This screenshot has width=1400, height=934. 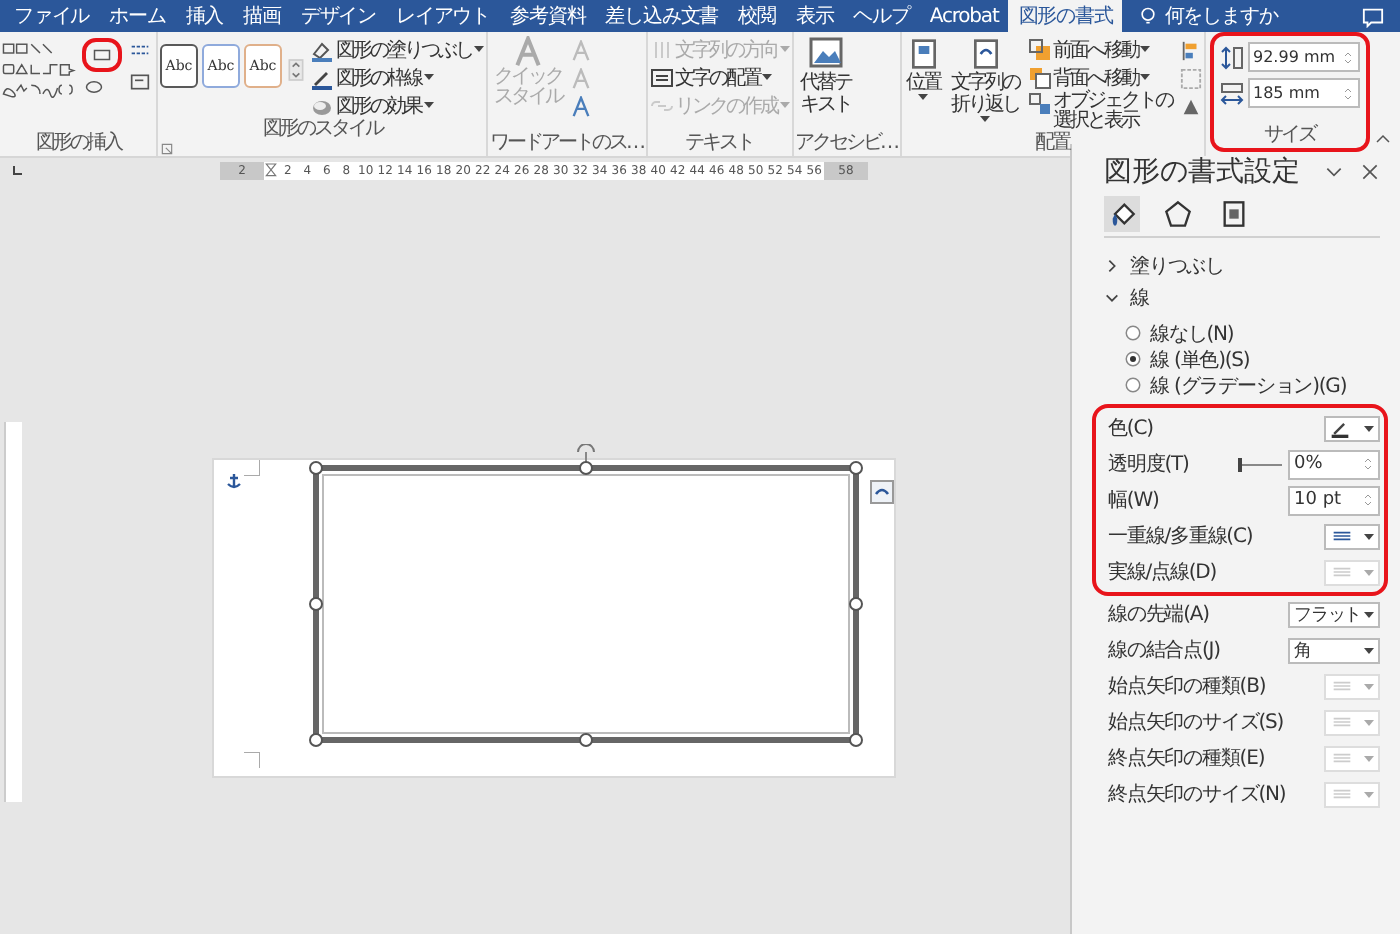 I want to click on ribbon-command: 背面へ移動, so click(x=1101, y=77).